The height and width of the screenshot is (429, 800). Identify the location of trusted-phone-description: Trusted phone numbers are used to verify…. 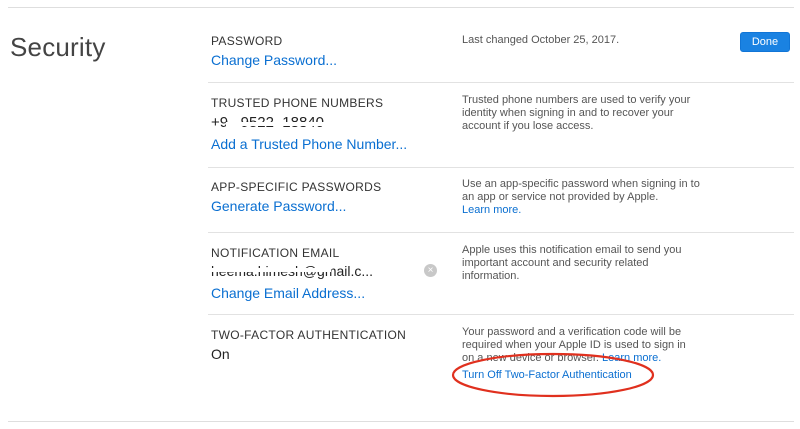
(576, 113).